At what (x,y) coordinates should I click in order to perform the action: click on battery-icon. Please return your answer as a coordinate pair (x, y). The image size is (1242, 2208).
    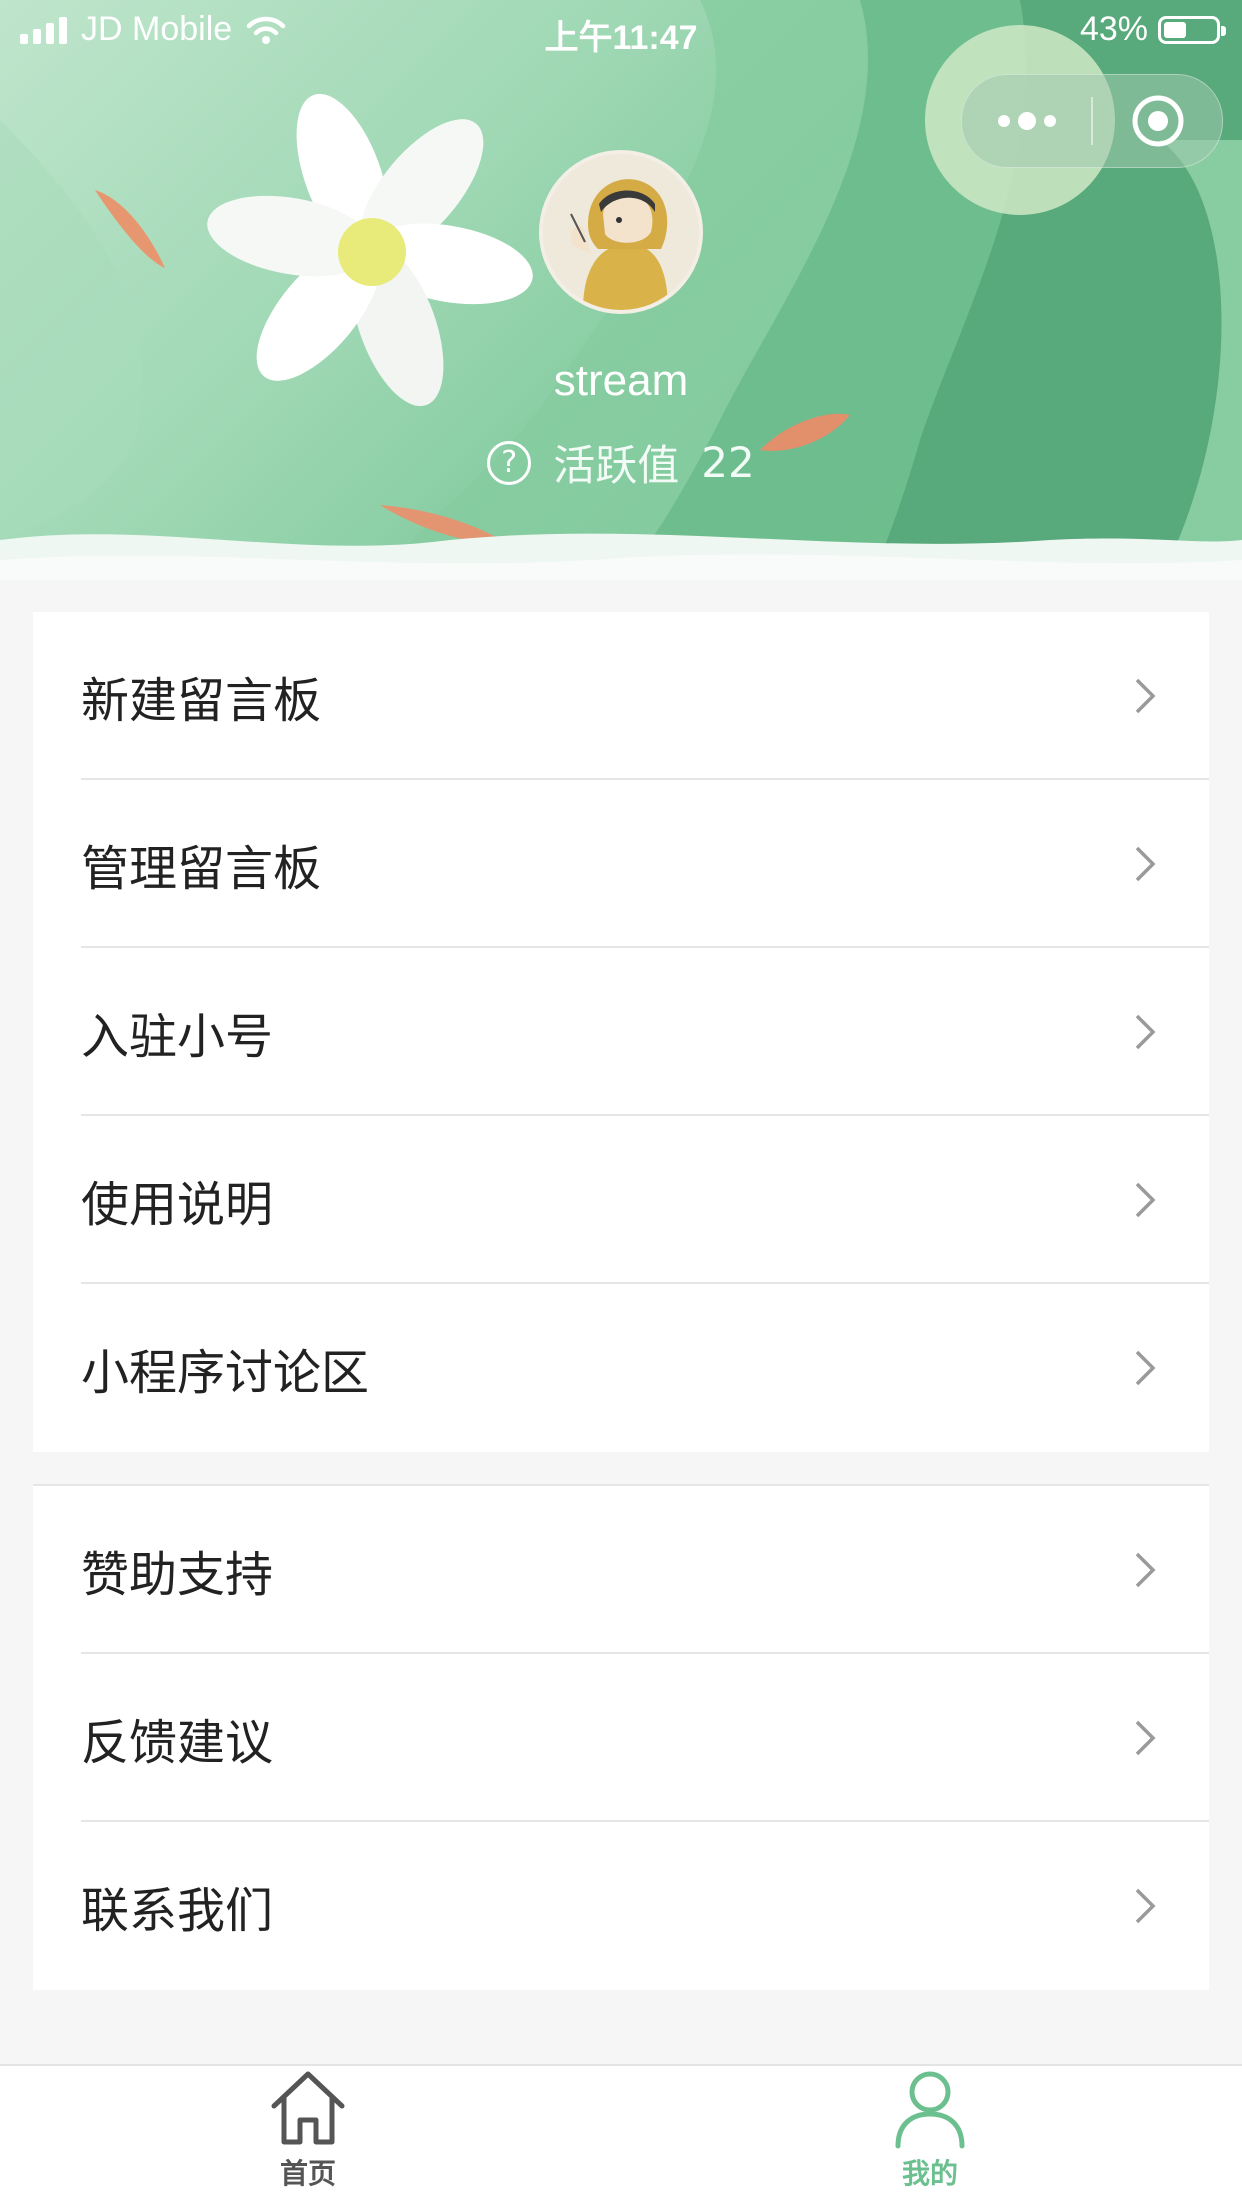
    Looking at the image, I should click on (1192, 29).